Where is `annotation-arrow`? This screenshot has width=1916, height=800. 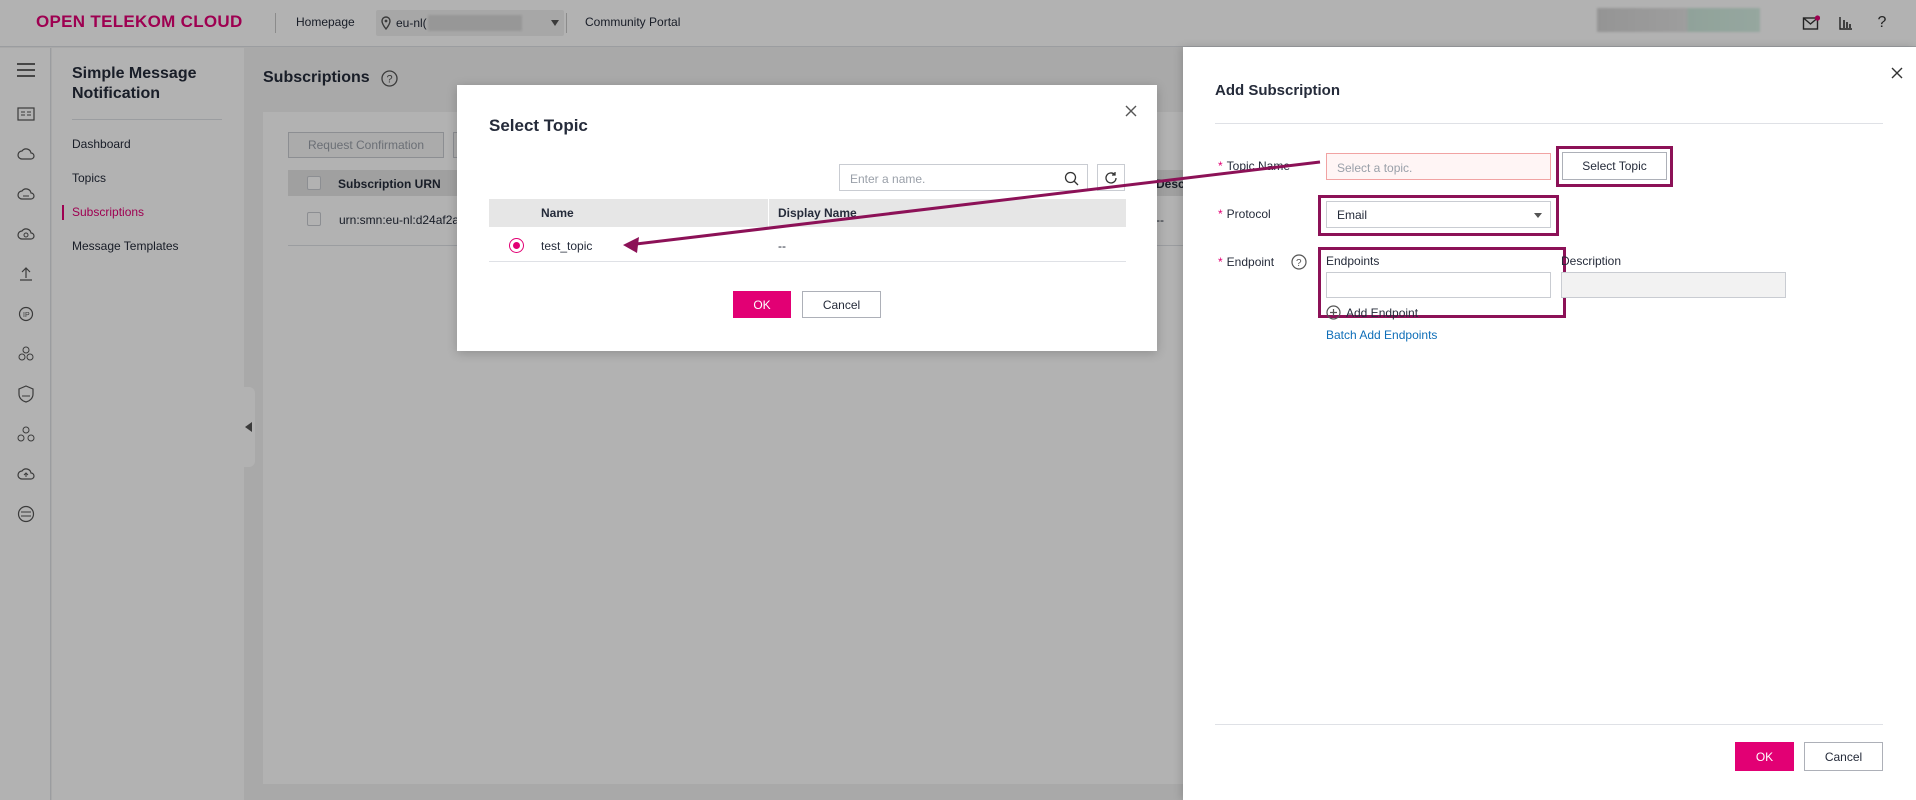
annotation-arrow is located at coordinates (972, 206).